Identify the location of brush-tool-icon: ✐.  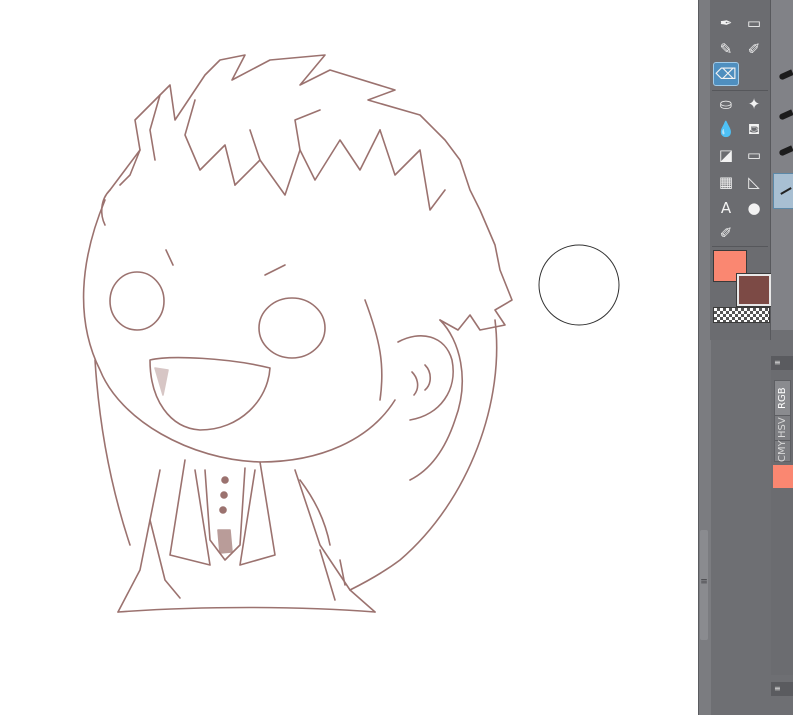
(754, 49).